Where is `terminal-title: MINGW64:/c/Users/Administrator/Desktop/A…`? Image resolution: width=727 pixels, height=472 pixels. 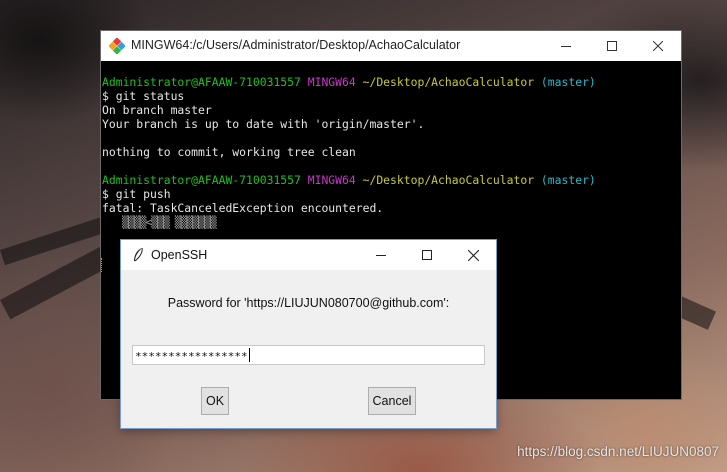
terminal-title: MINGW64:/c/Users/Administrator/Desktop/A… is located at coordinates (296, 45).